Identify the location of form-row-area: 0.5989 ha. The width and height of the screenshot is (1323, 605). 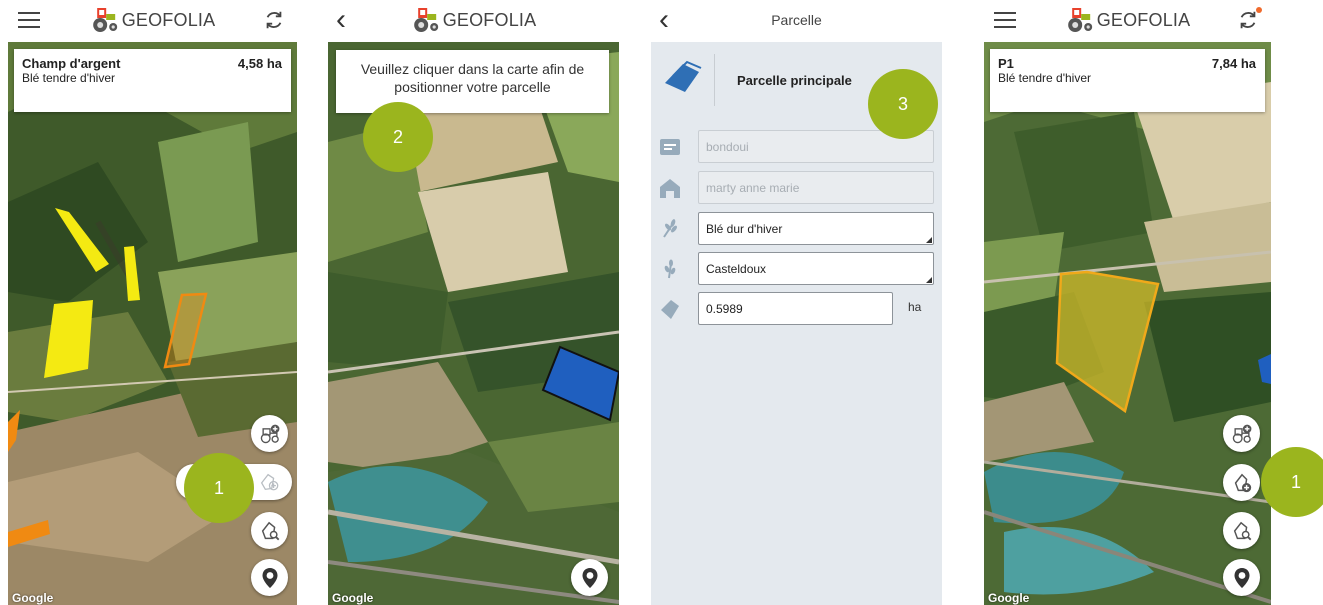
(796, 309).